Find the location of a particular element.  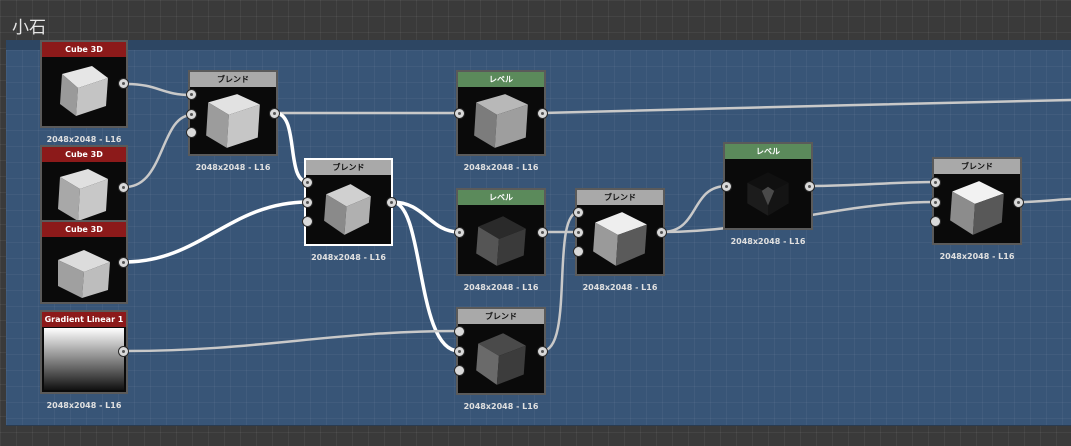

node-blend-3: ブレンド 2048x2048 - L16 is located at coordinates (501, 359).